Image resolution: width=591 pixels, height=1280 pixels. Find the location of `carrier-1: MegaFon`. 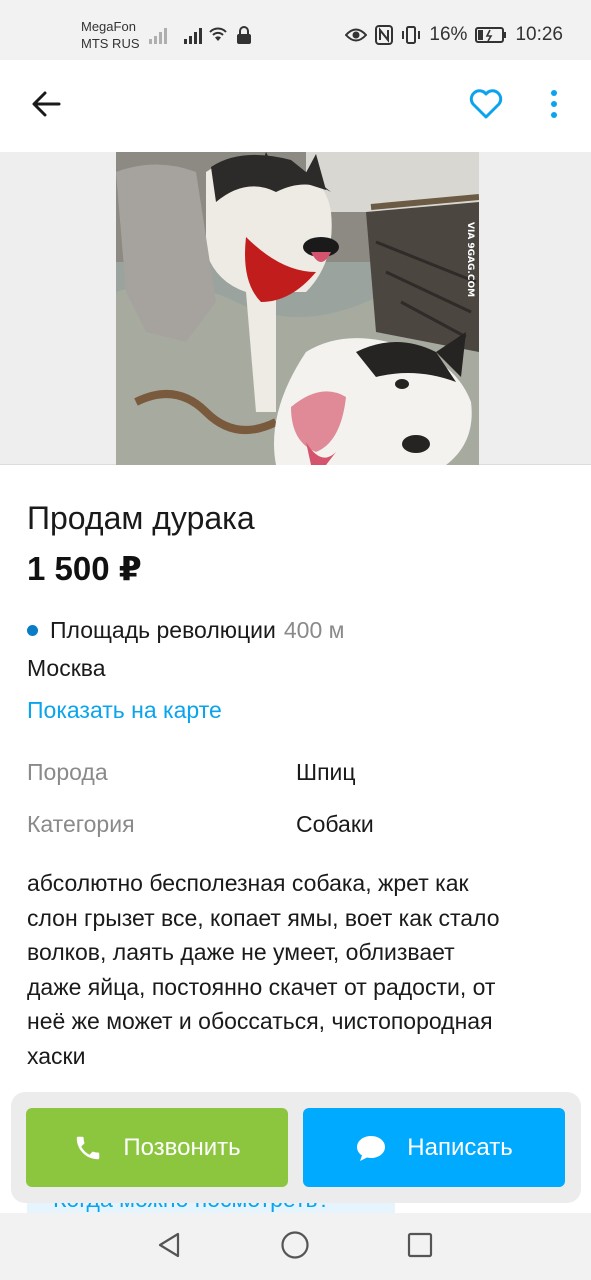

carrier-1: MegaFon is located at coordinates (108, 26).